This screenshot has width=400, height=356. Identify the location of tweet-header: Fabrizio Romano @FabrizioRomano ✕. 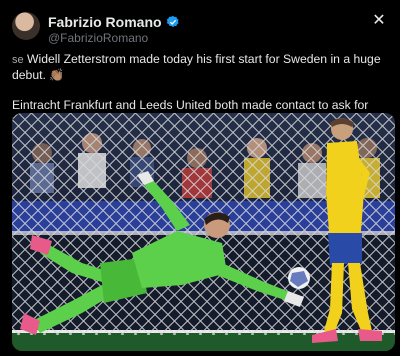
(200, 28).